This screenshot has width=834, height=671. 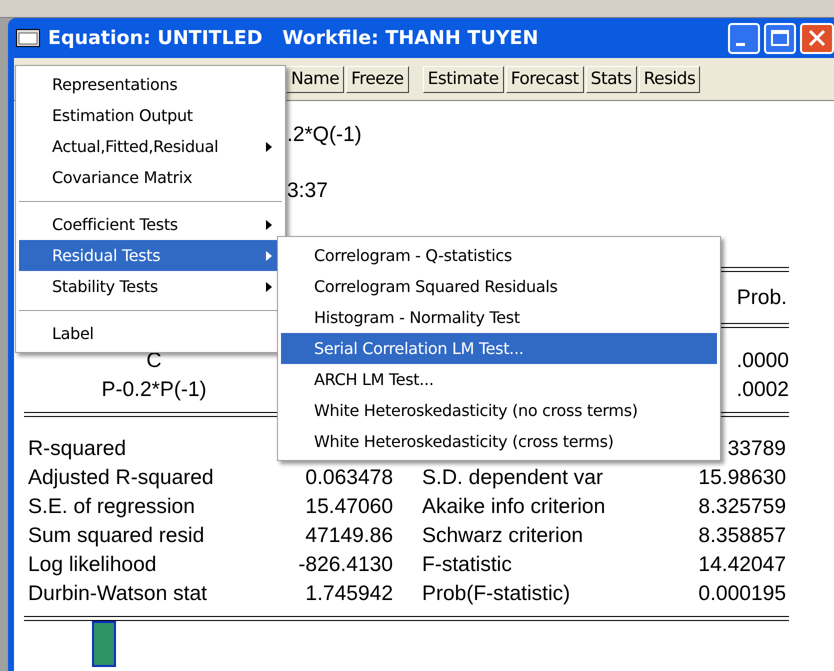 I want to click on menu-item: Estimation Output, so click(x=150, y=115).